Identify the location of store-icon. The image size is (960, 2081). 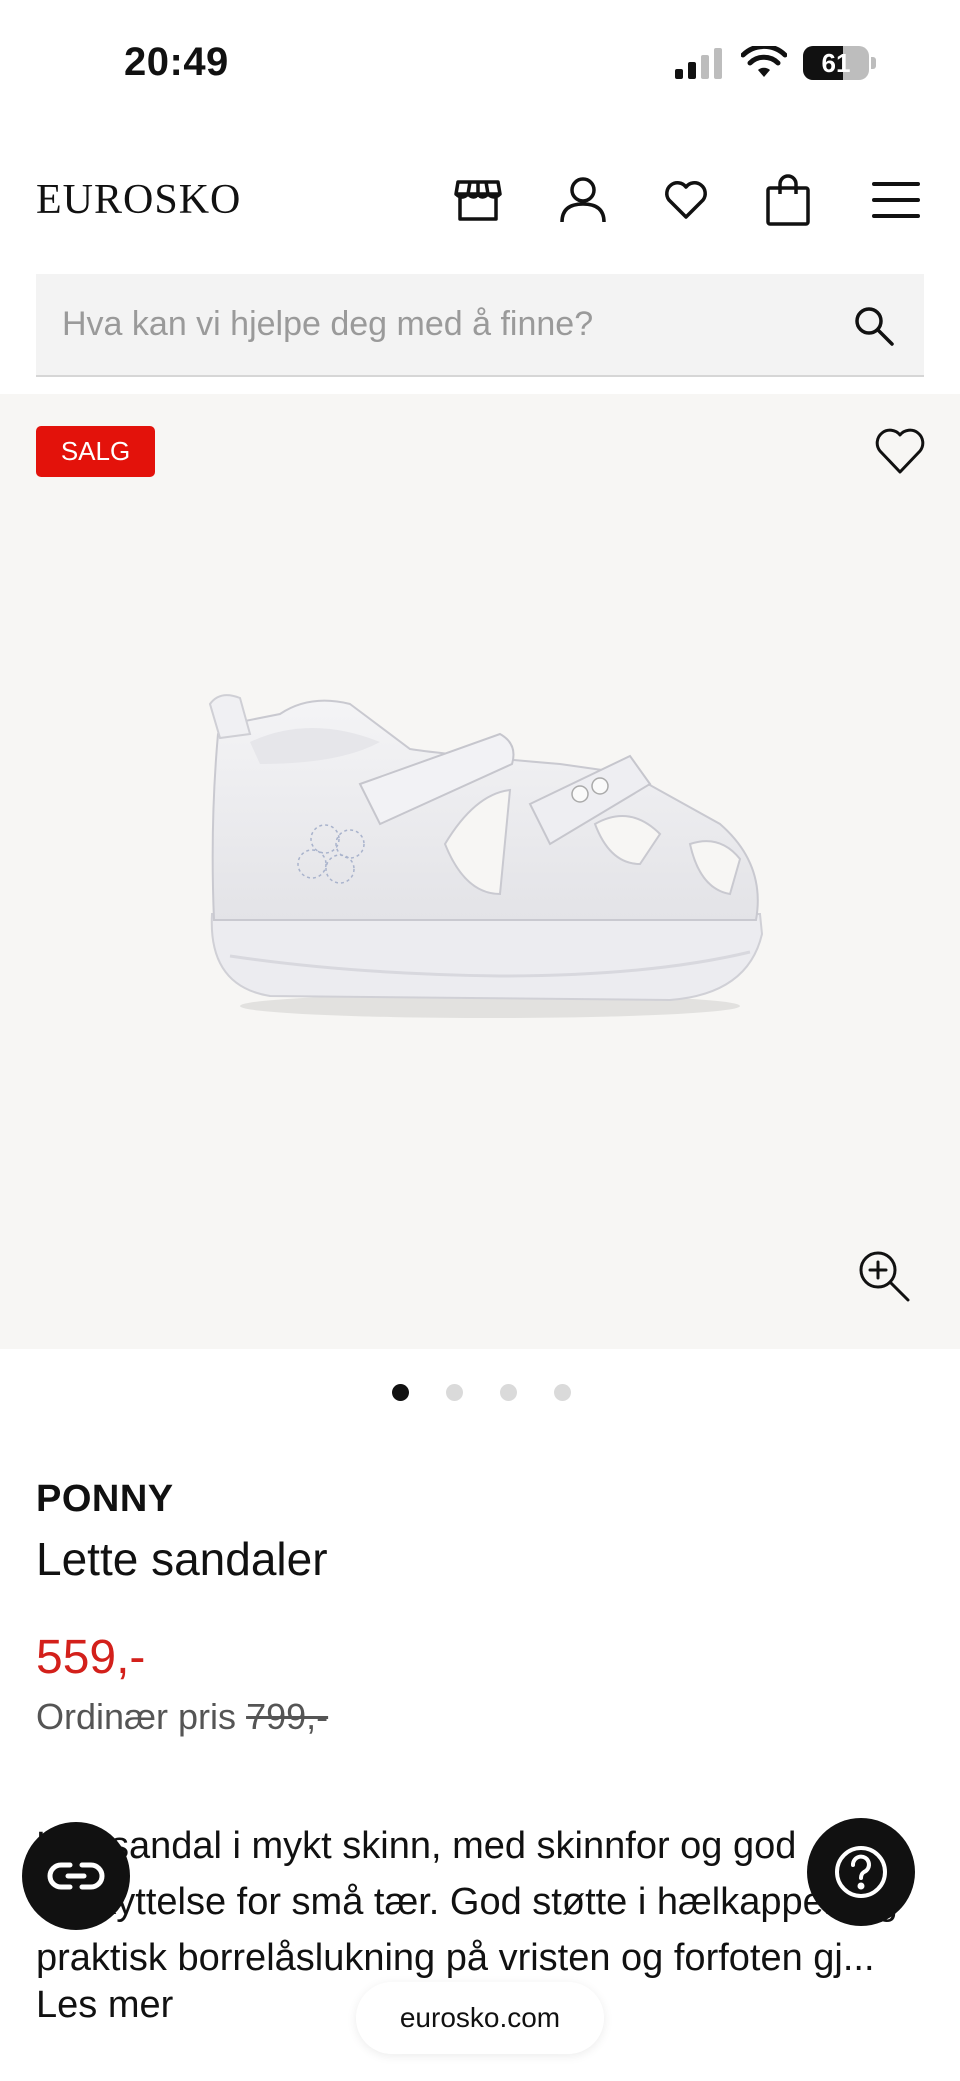
(478, 200).